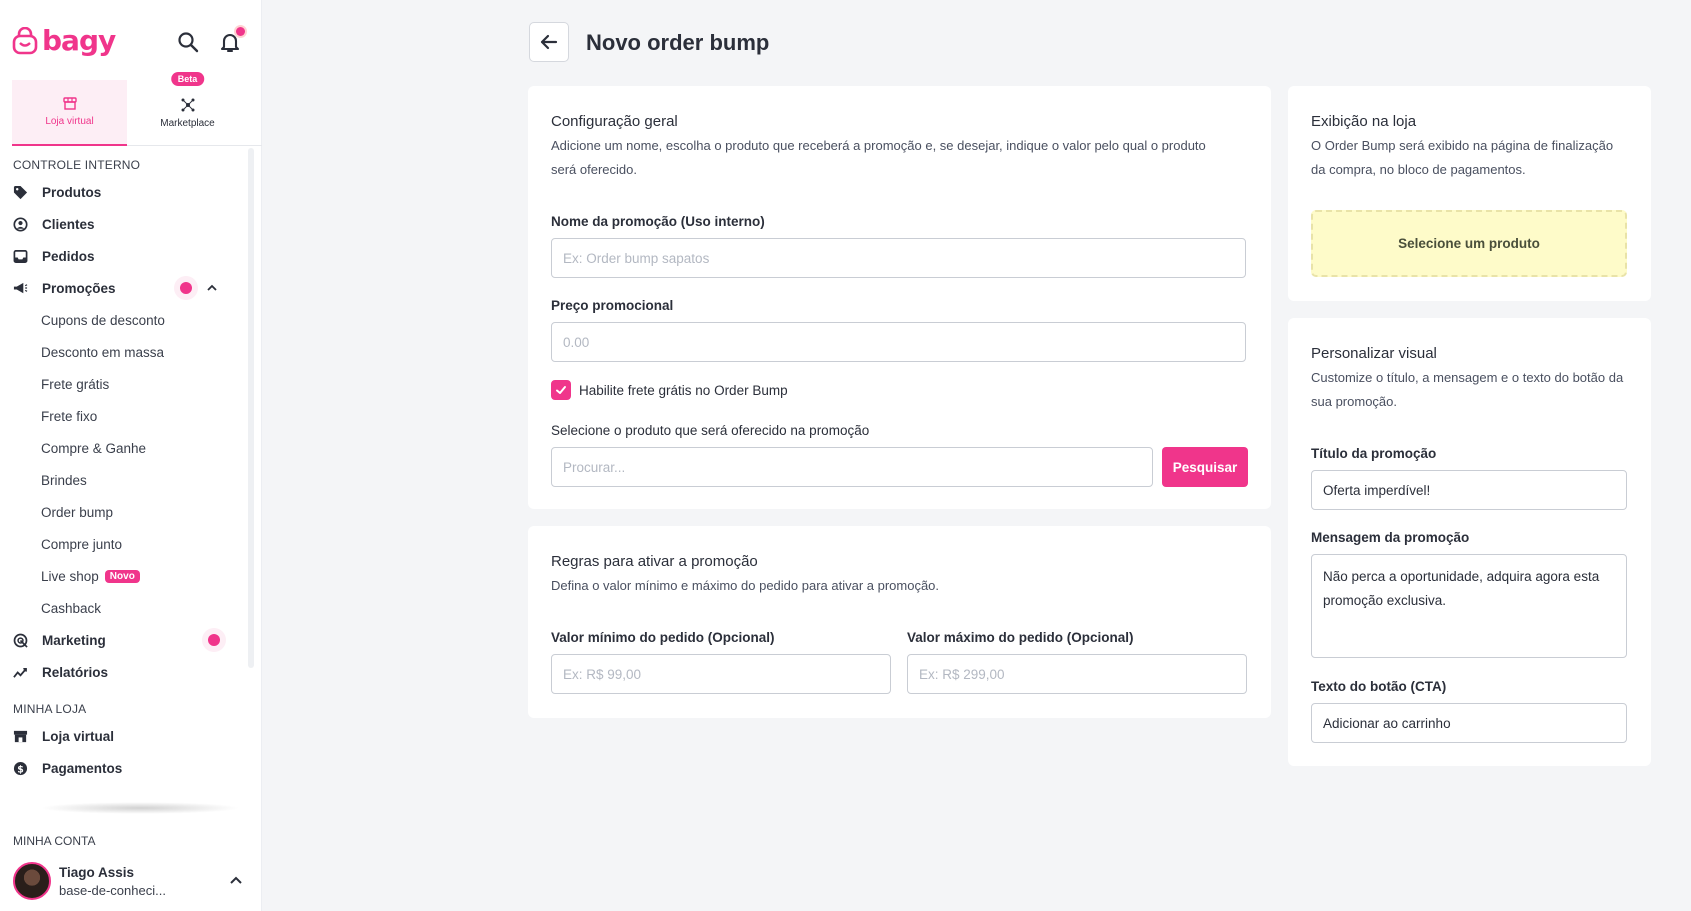  Describe the element at coordinates (125, 384) in the screenshot. I see `sidebar-subitem-frete-gratis: Frete grátis` at that location.